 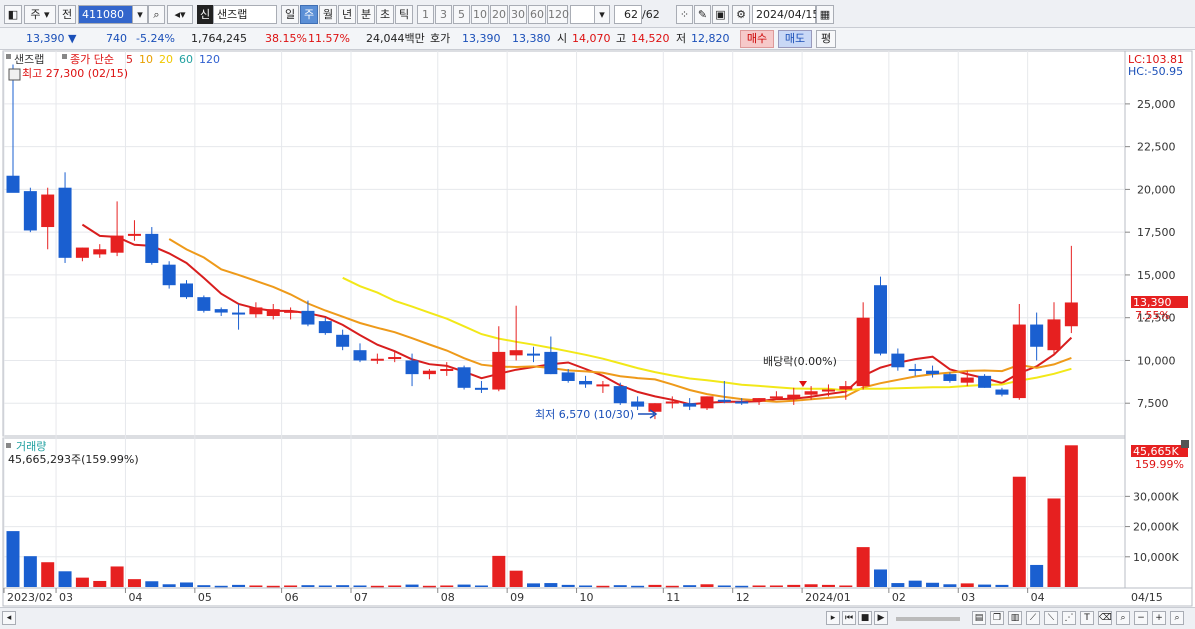 What do you see at coordinates (795, 39) in the screenshot?
I see `sell-button: 매도` at bounding box center [795, 39].